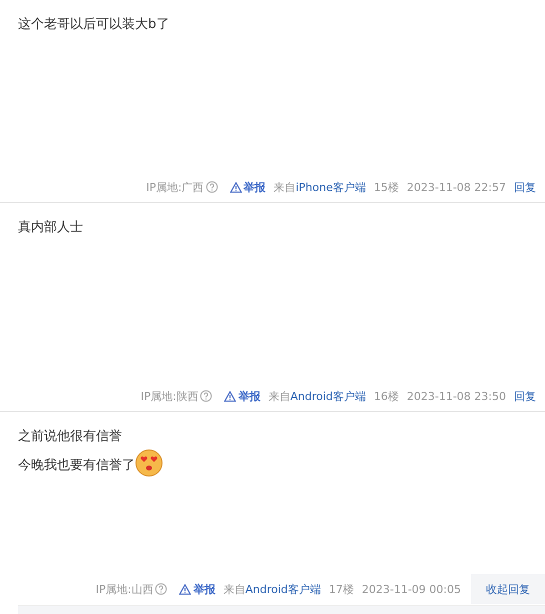 The image size is (545, 614). What do you see at coordinates (149, 463) in the screenshot?
I see `emoji-icon` at bounding box center [149, 463].